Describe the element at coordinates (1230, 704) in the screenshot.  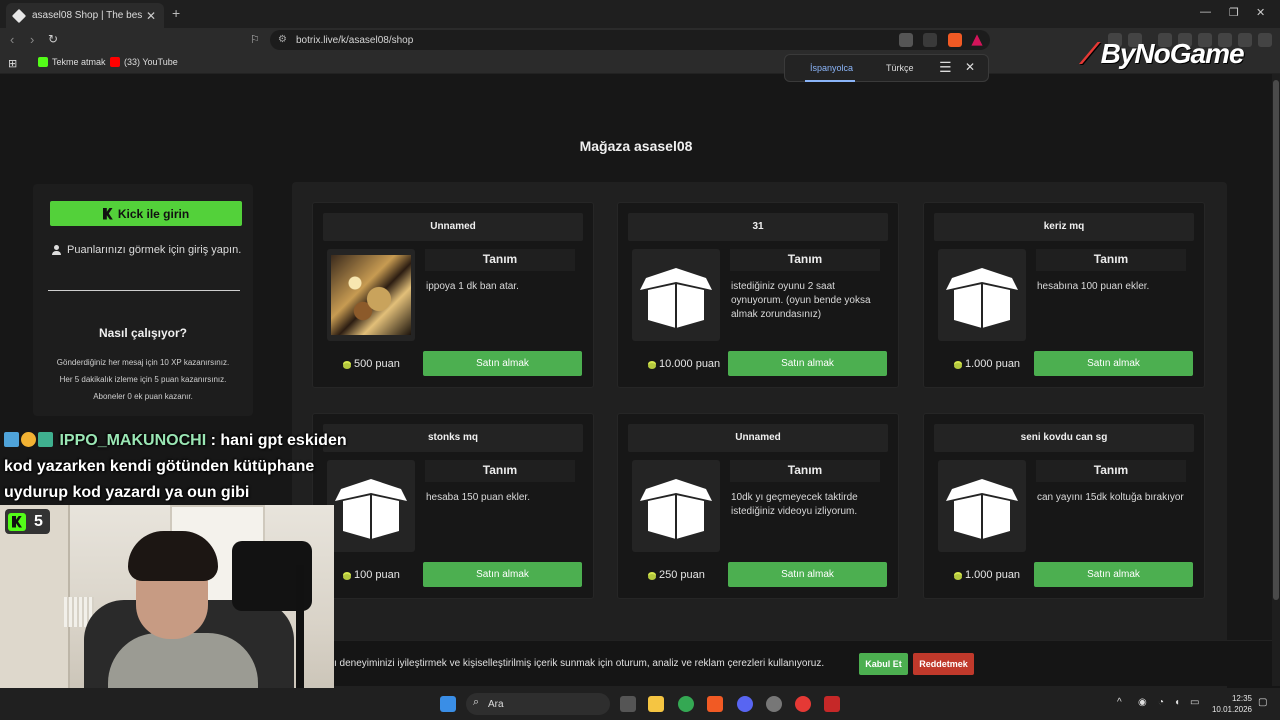
I see `taskbar-clock: 12:35 10.01.2026` at that location.